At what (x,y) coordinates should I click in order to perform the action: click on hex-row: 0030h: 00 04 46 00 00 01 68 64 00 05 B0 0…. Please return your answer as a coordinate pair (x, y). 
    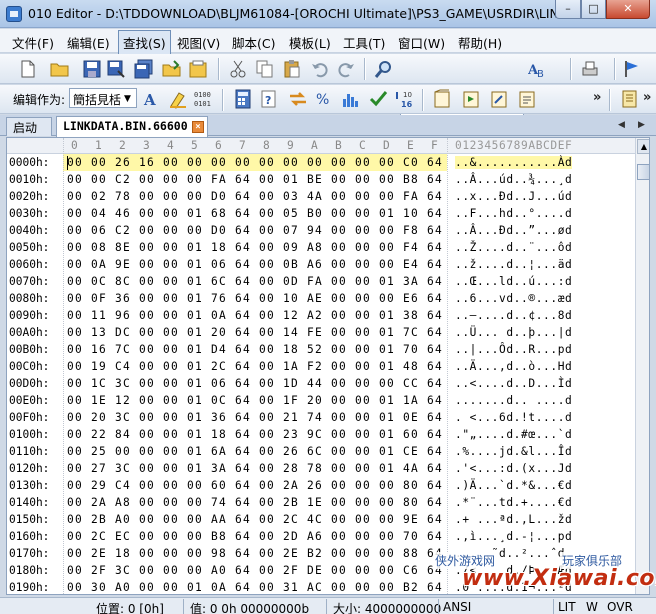
    Looking at the image, I should click on (321, 213).